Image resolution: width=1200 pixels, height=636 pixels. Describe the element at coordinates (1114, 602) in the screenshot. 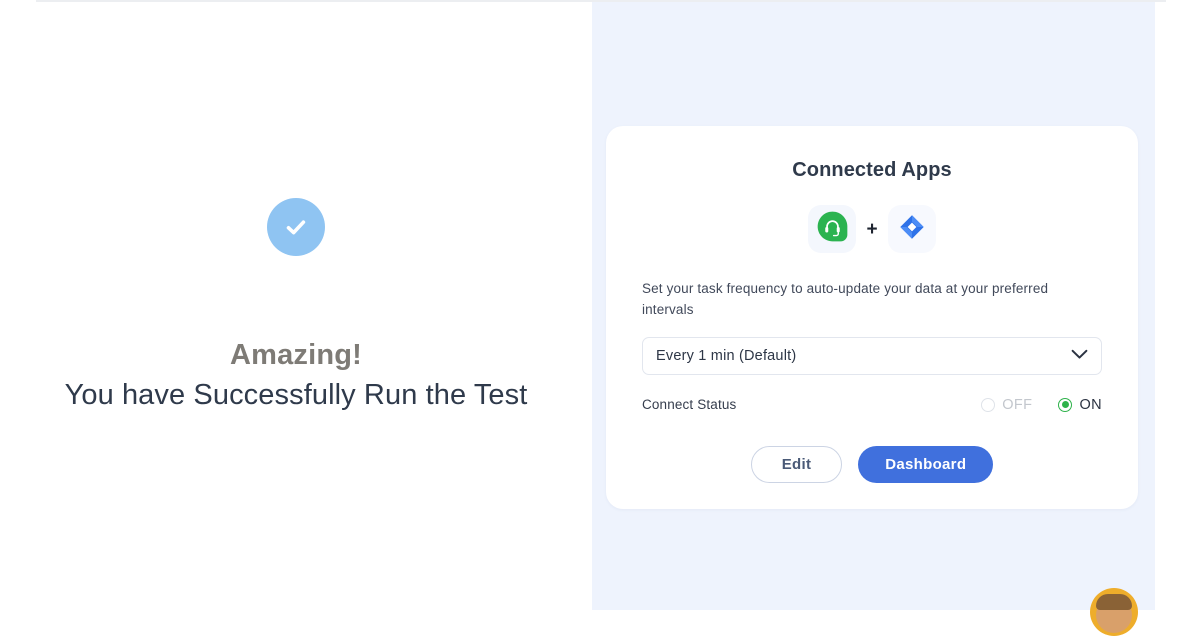

I see `avatar-hair` at that location.